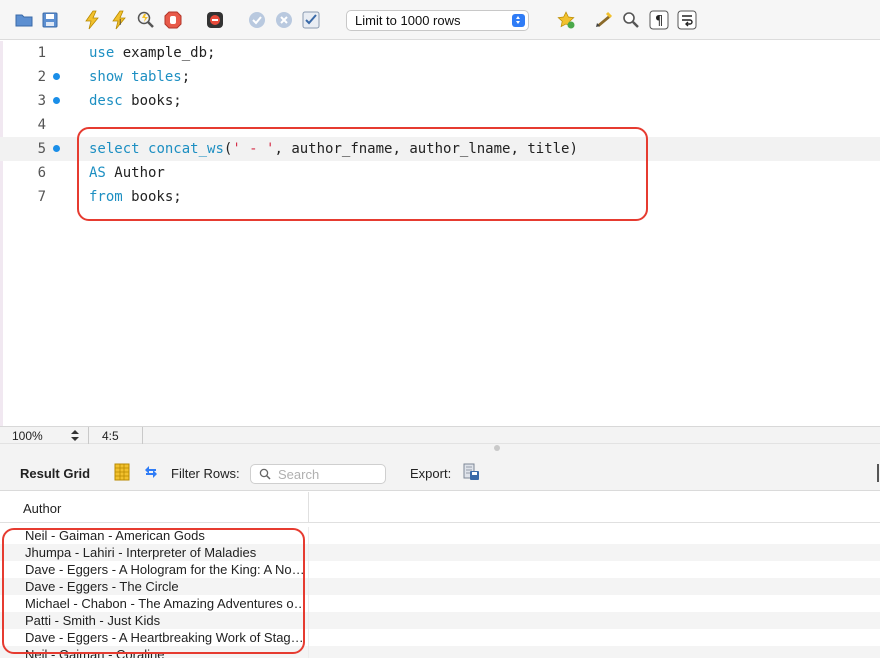 The width and height of the screenshot is (880, 658). What do you see at coordinates (146, 20) in the screenshot?
I see `explain-icon` at bounding box center [146, 20].